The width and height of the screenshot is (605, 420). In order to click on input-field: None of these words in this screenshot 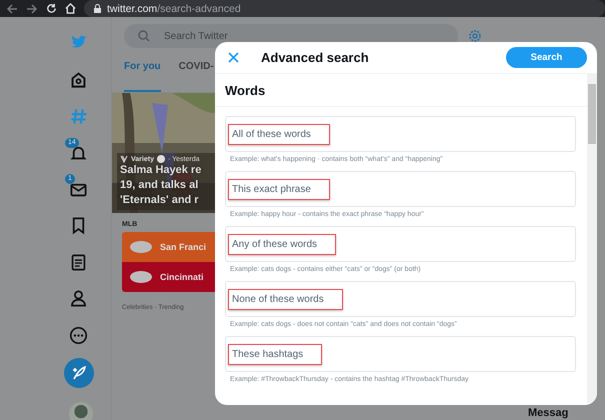, I will do `click(400, 299)`.